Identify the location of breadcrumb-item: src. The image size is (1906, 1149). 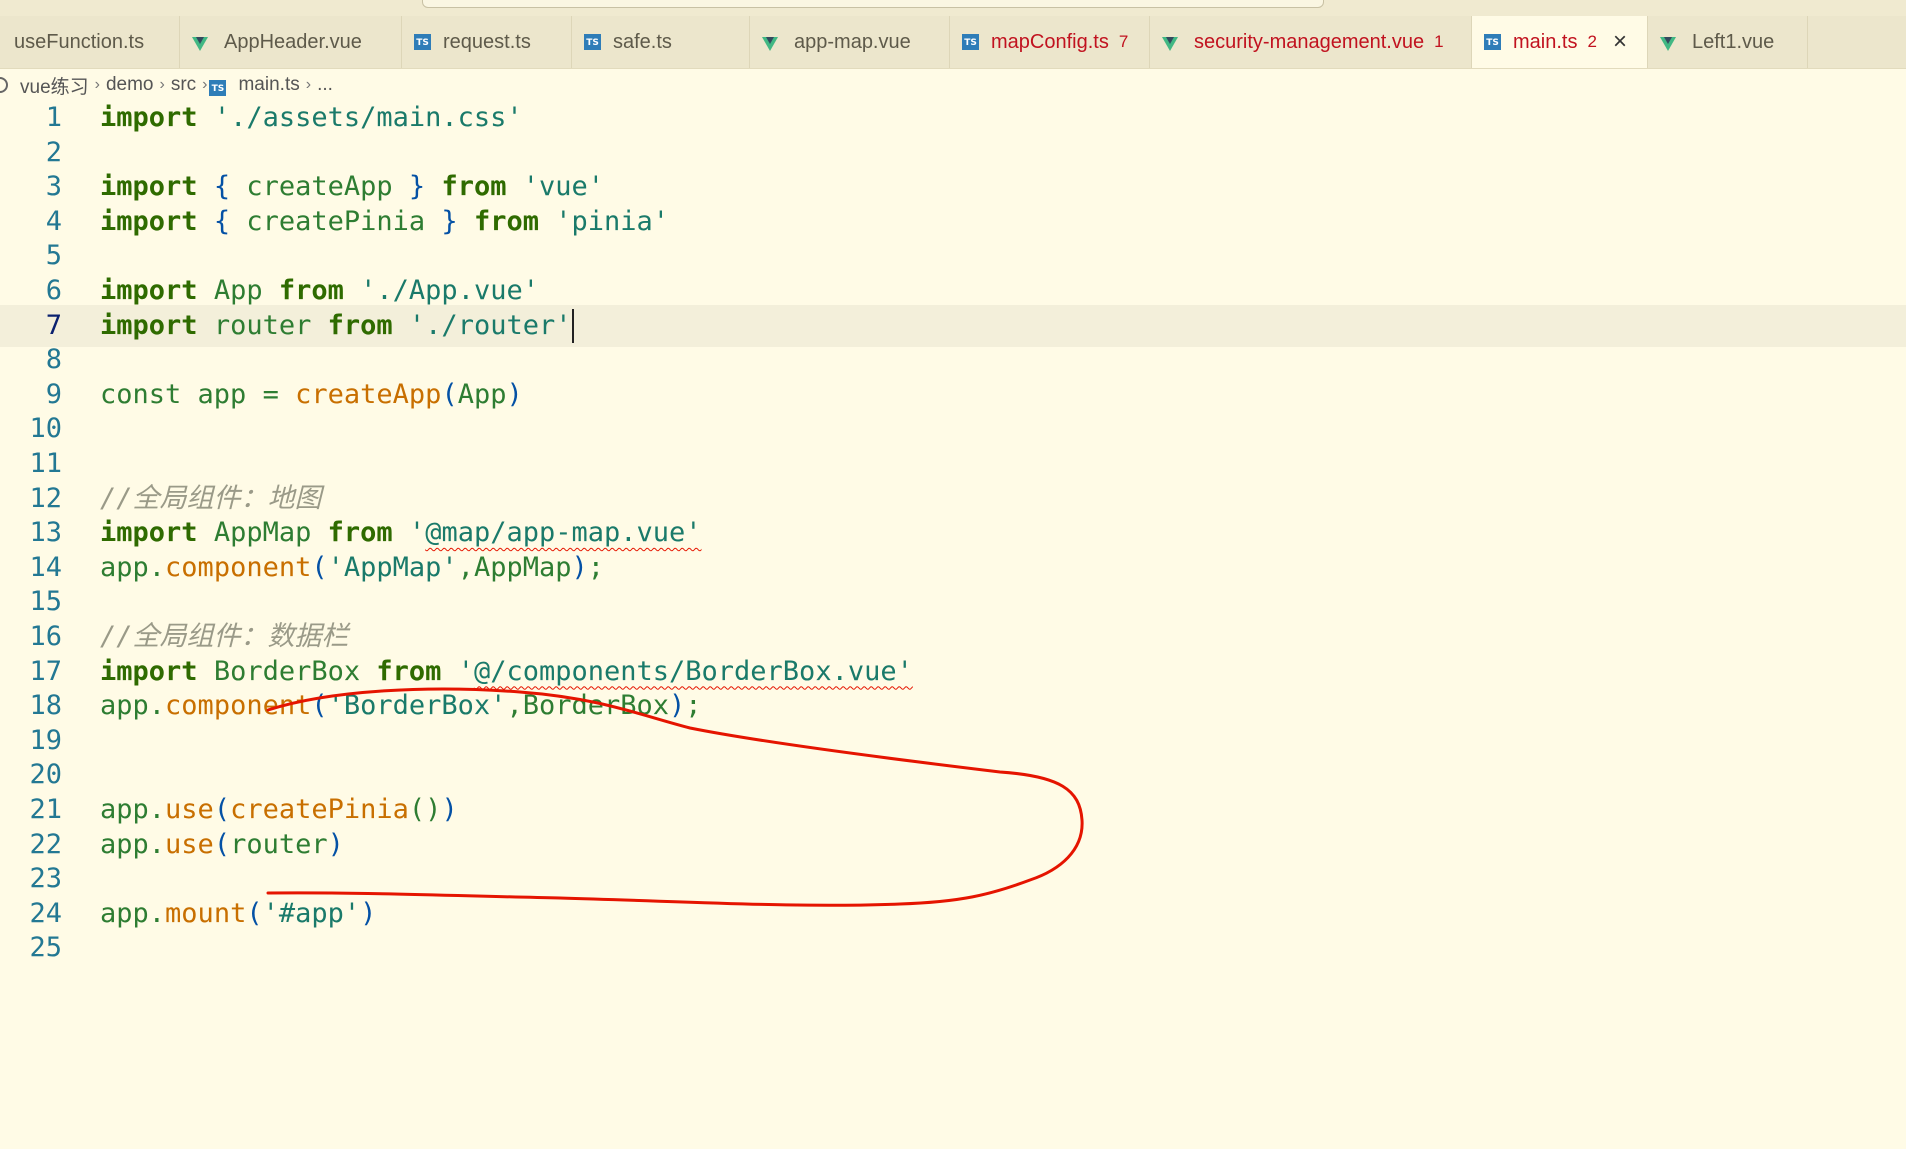
(183, 85).